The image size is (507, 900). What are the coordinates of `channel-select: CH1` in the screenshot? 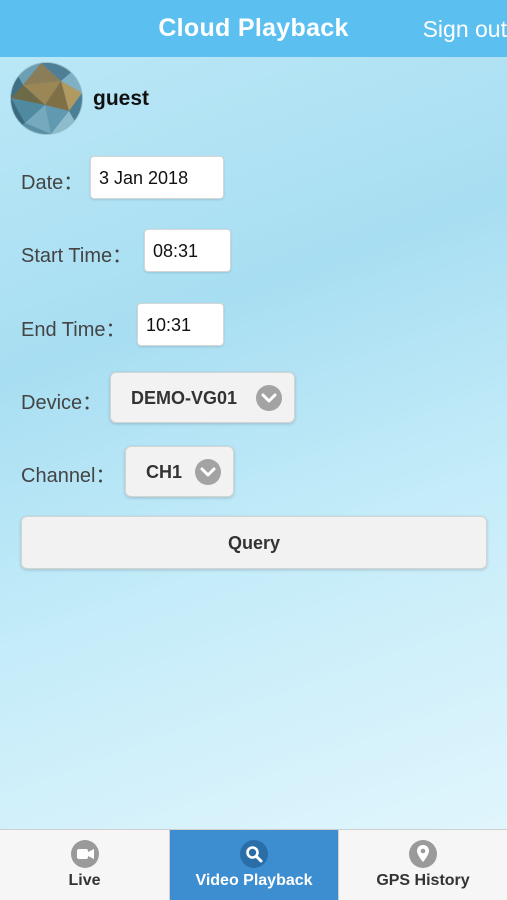 It's located at (179, 471).